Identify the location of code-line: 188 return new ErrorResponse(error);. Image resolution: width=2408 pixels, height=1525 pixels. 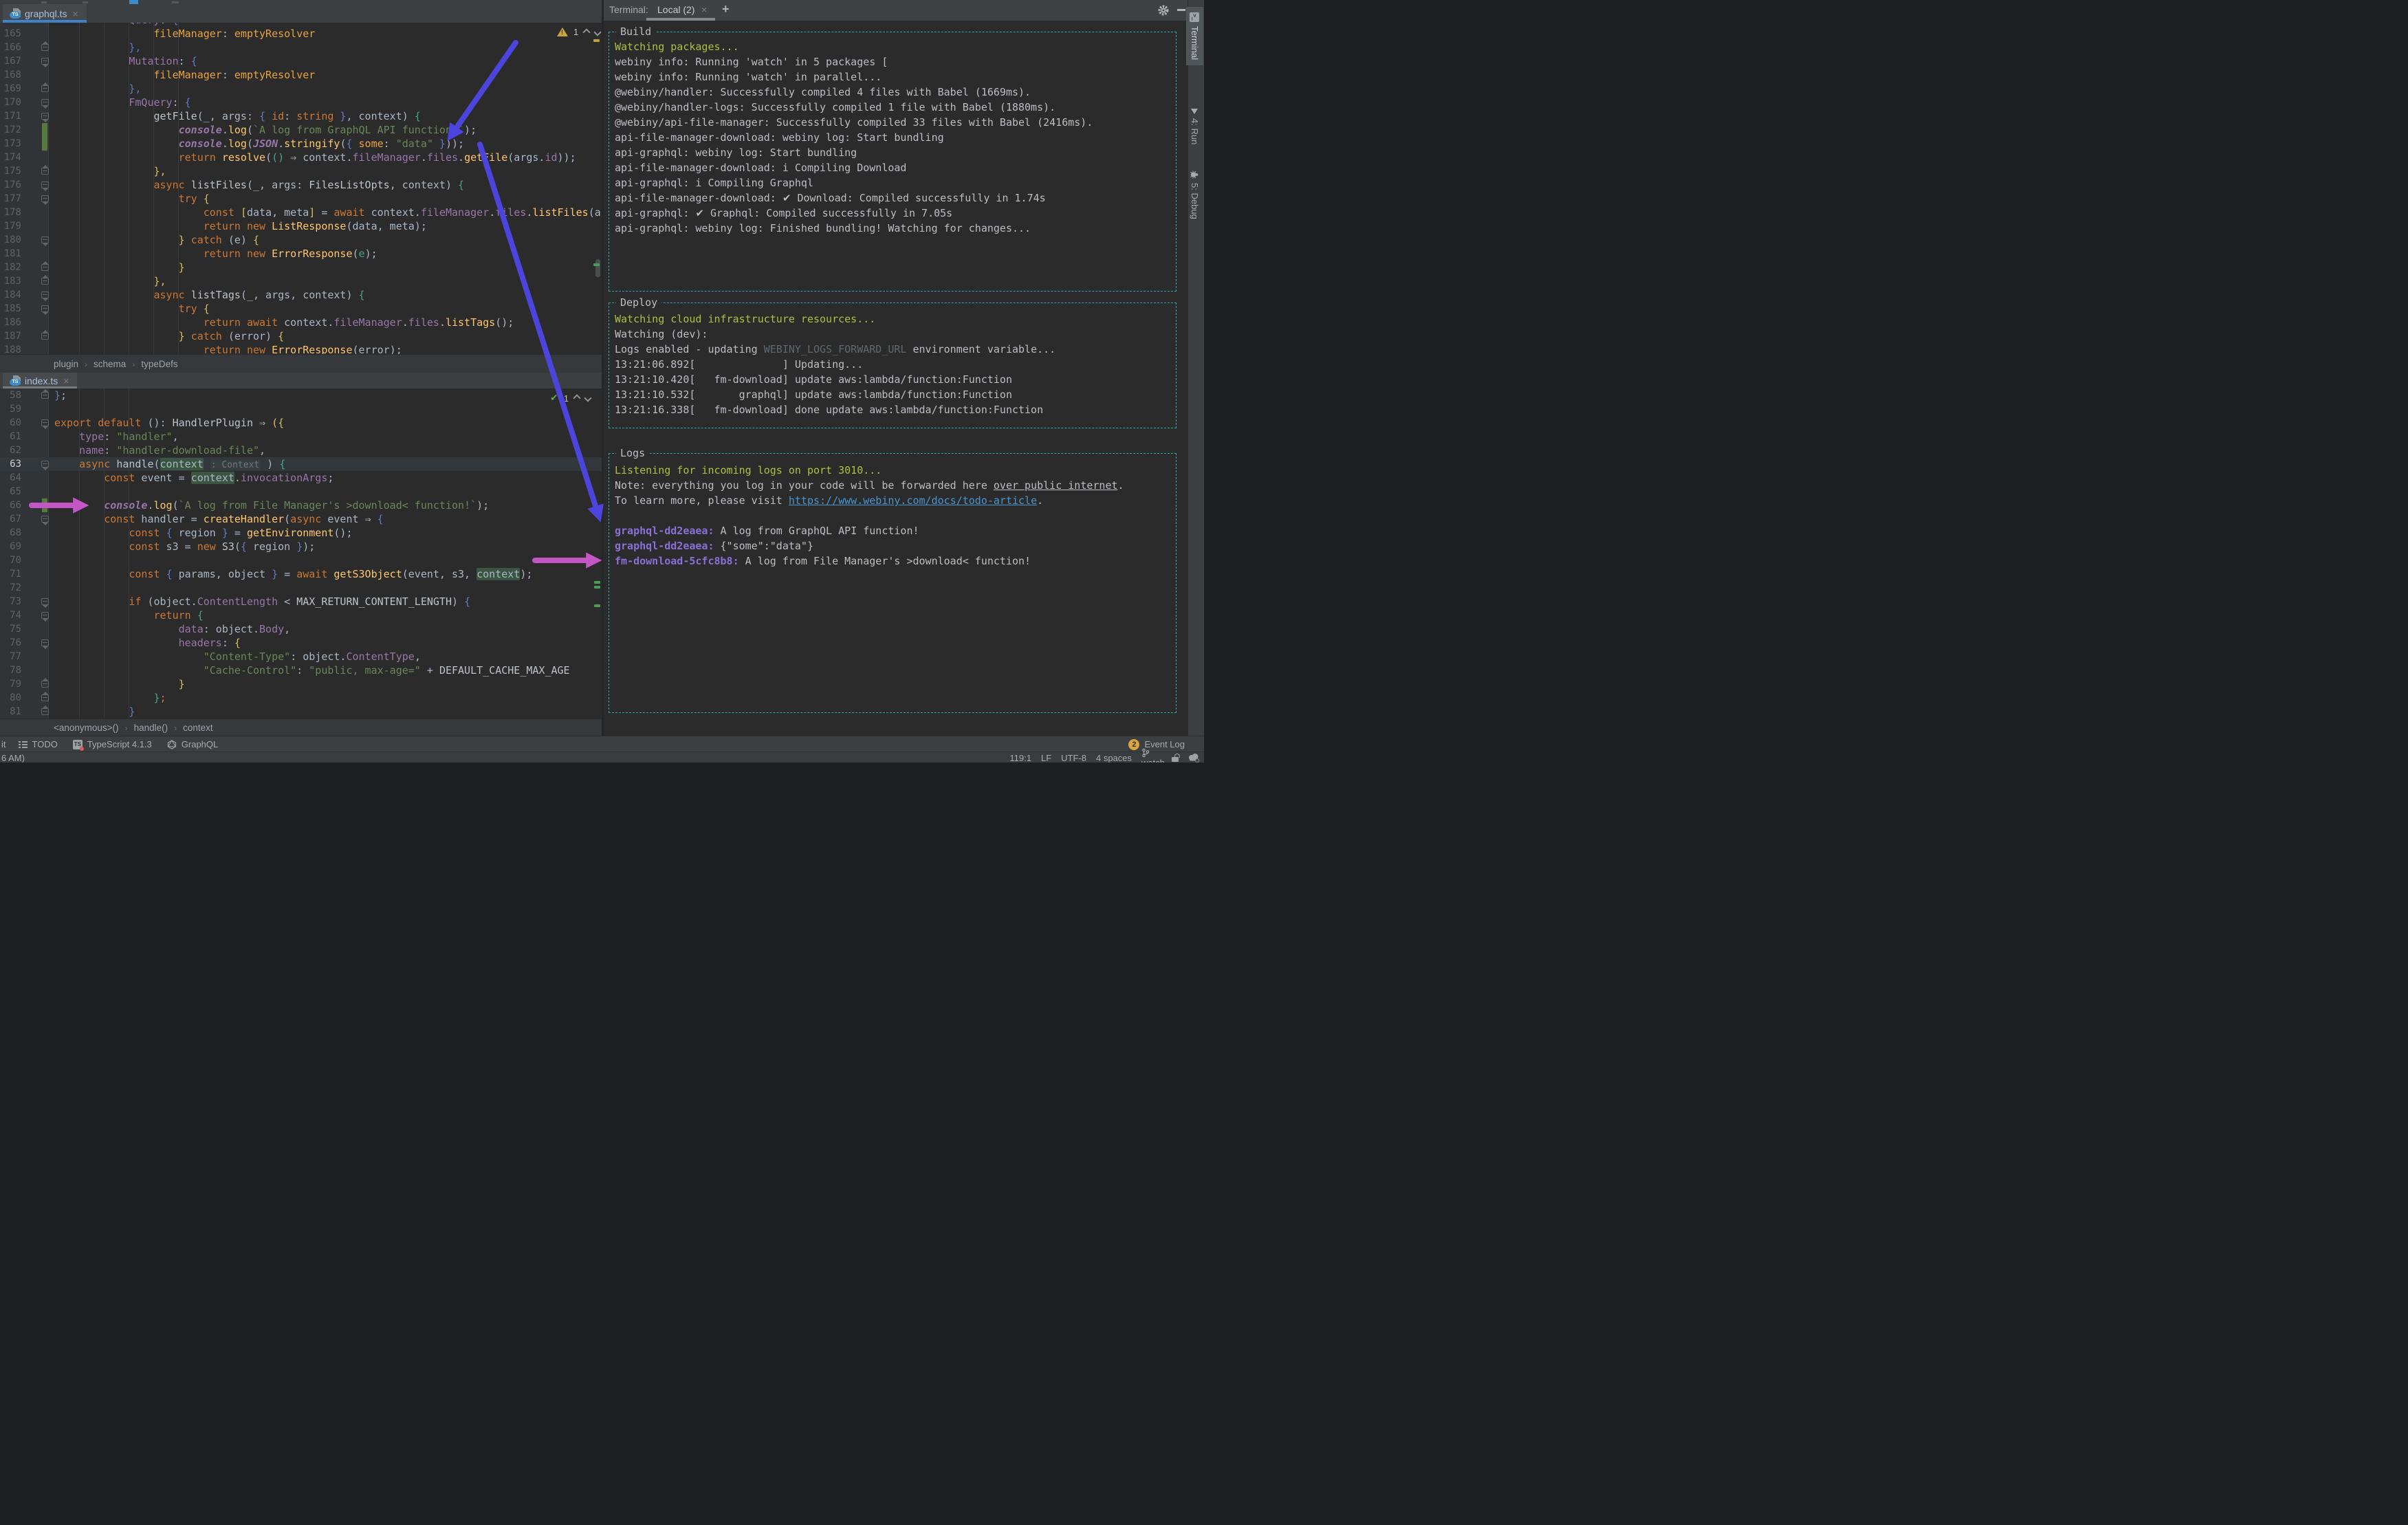
(301, 348).